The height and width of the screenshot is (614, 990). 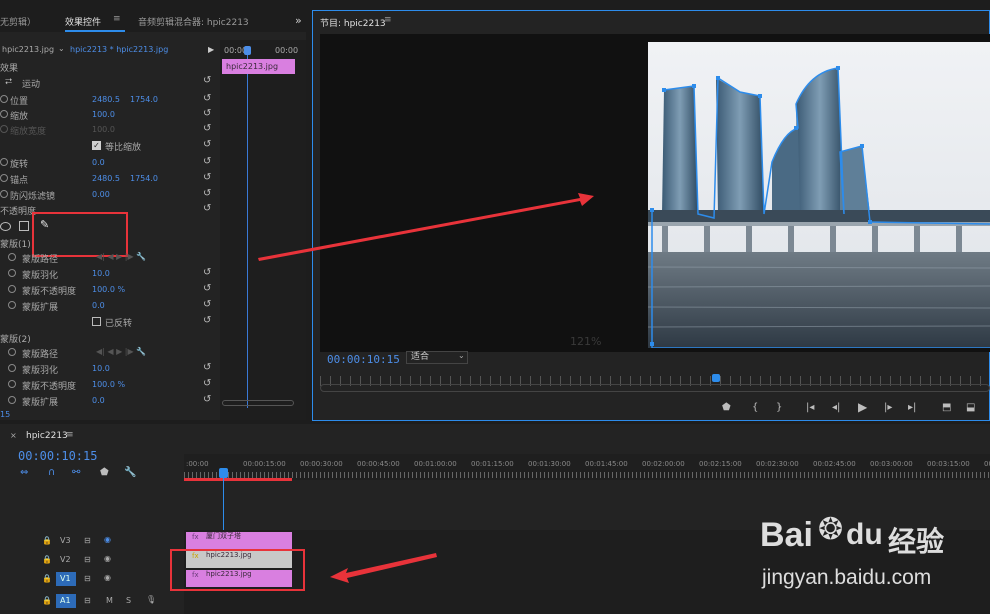 I want to click on paw-icon: ❂, so click(x=831, y=529).